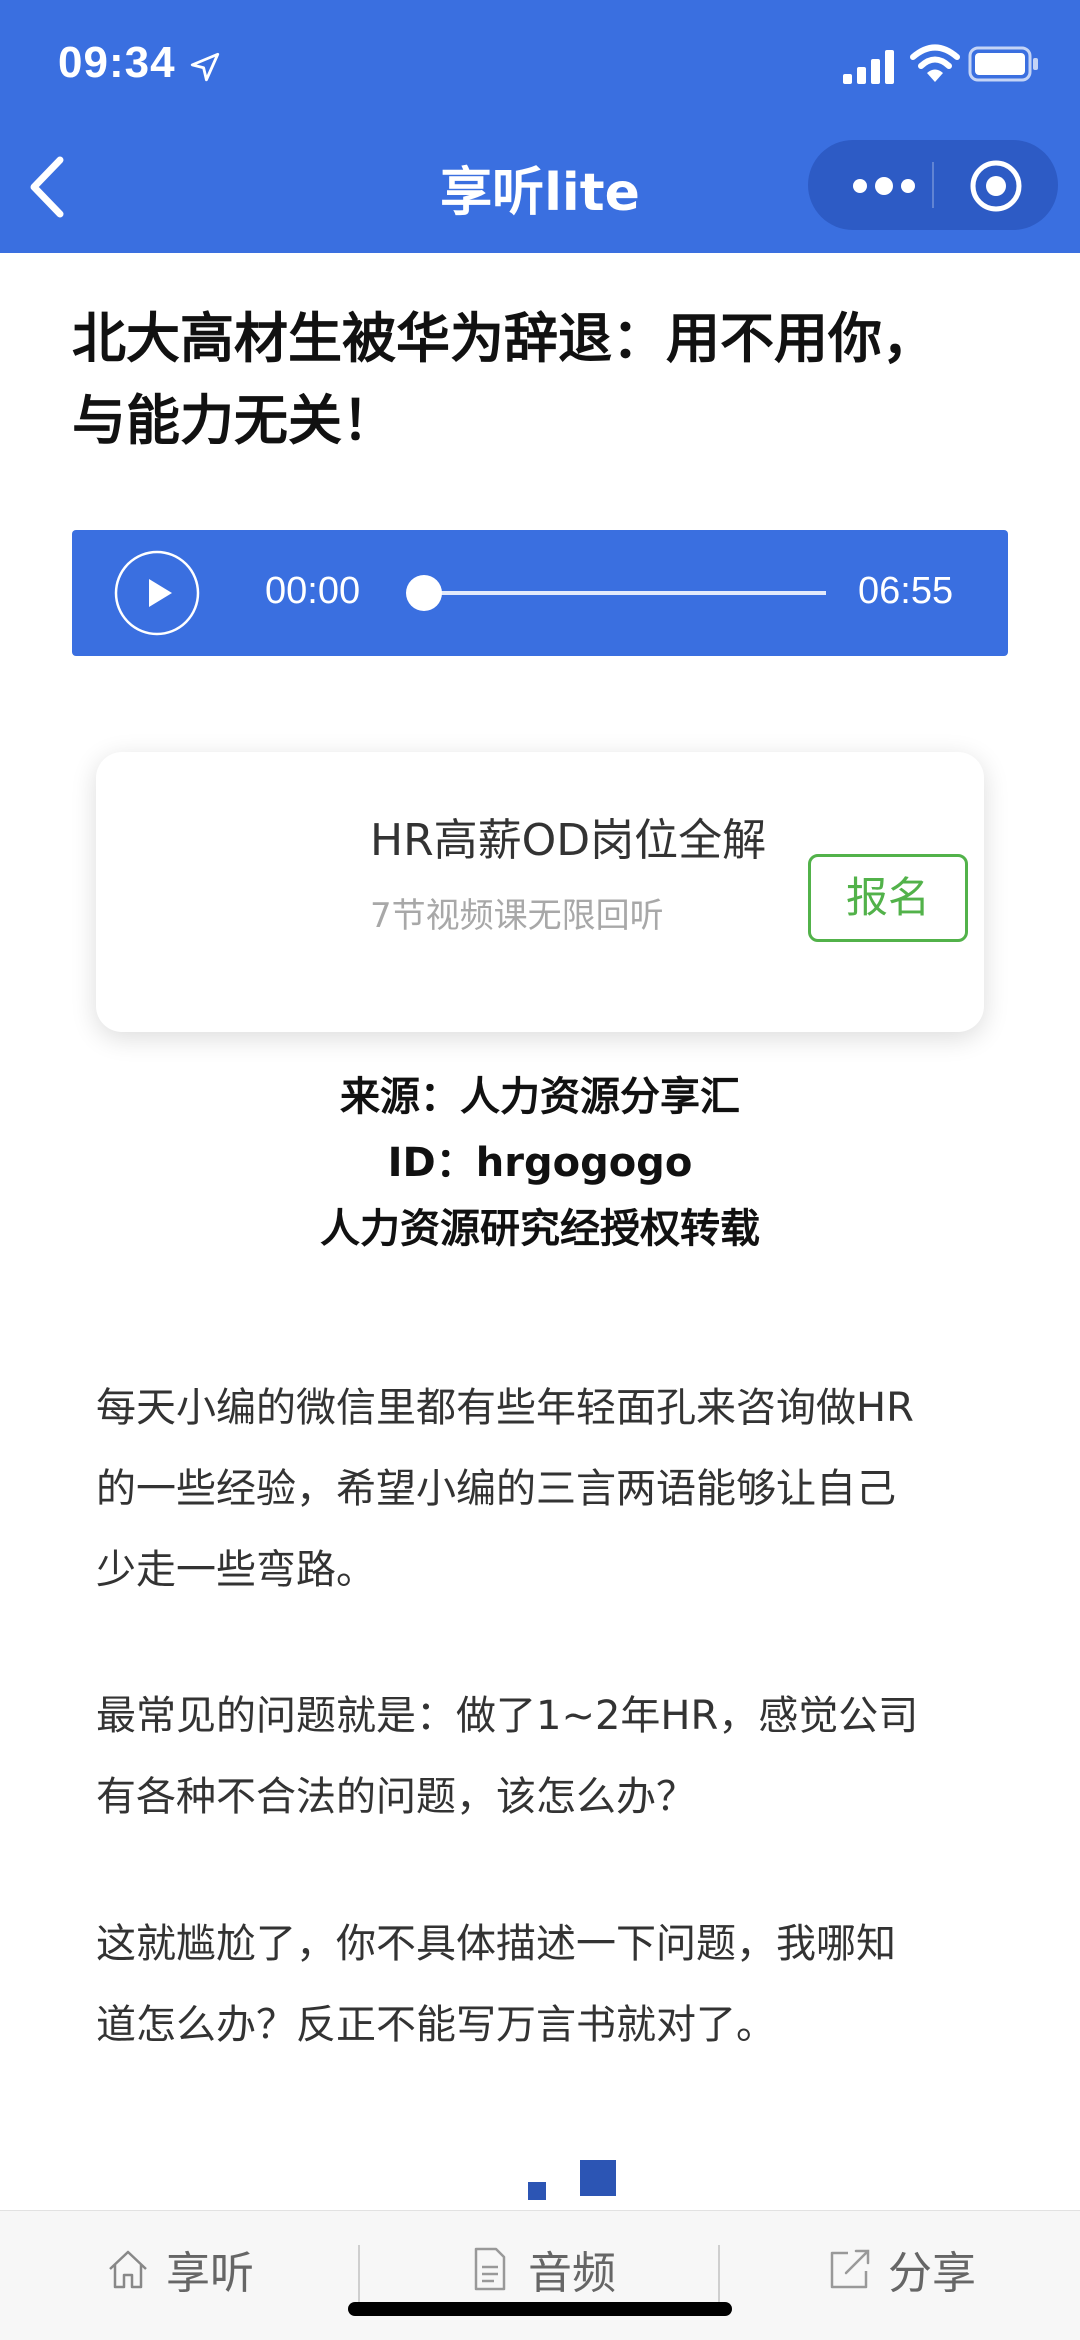  What do you see at coordinates (850, 2269) in the screenshot?
I see `share-icon` at bounding box center [850, 2269].